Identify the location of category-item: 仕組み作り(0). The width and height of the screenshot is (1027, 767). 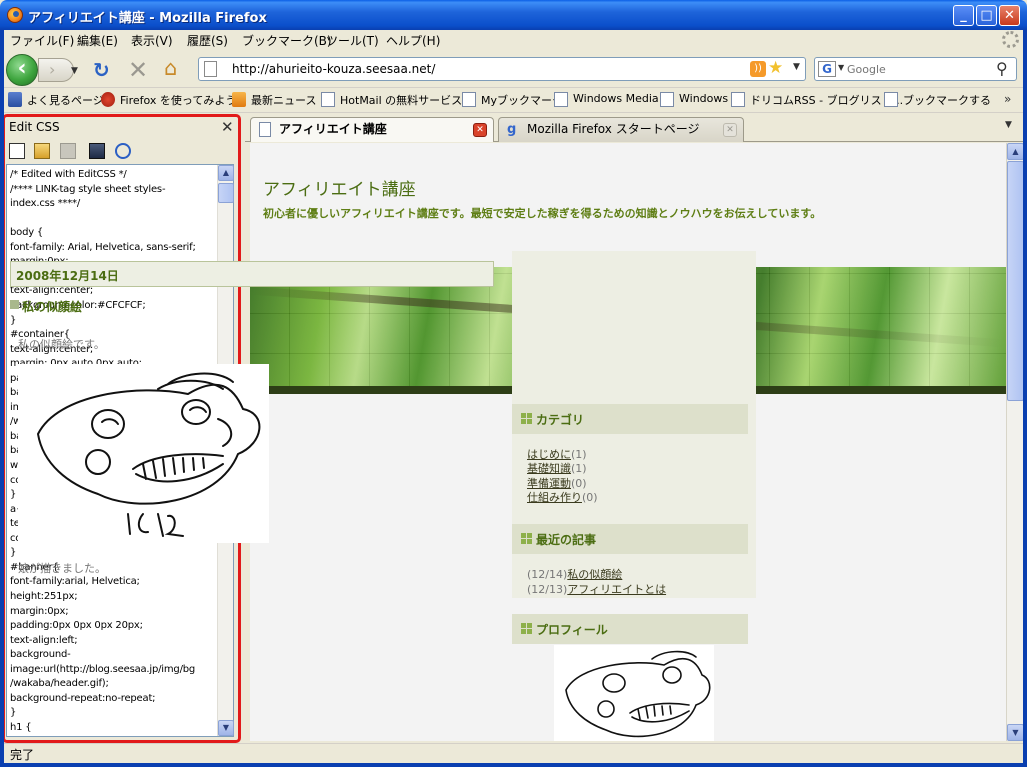
(562, 497).